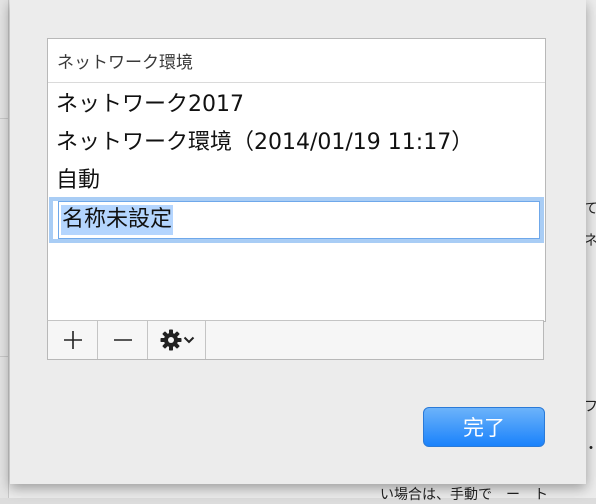 The height and width of the screenshot is (504, 596). What do you see at coordinates (484, 427) in the screenshot?
I see `done-button: 完了` at bounding box center [484, 427].